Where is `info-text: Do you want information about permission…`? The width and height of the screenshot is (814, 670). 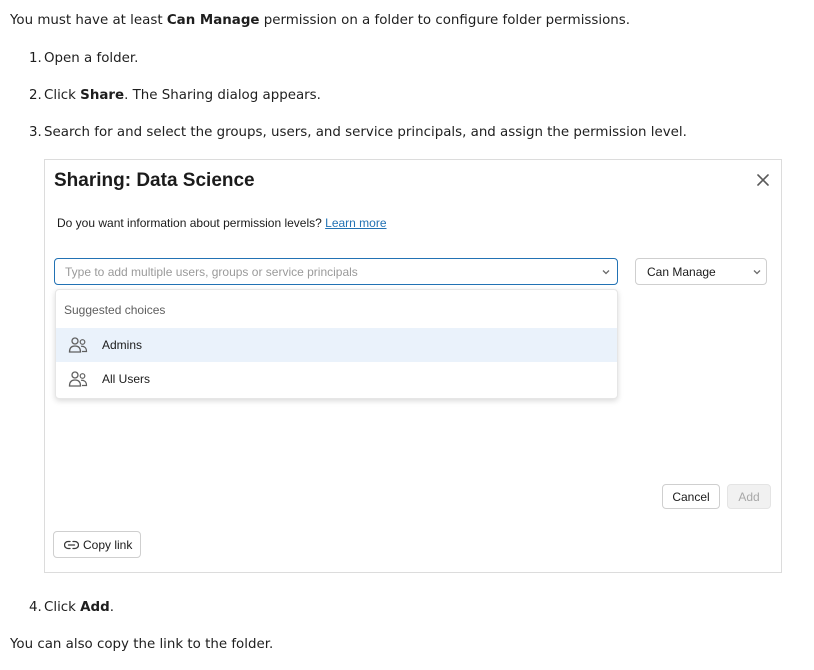 info-text: Do you want information about permission… is located at coordinates (191, 223).